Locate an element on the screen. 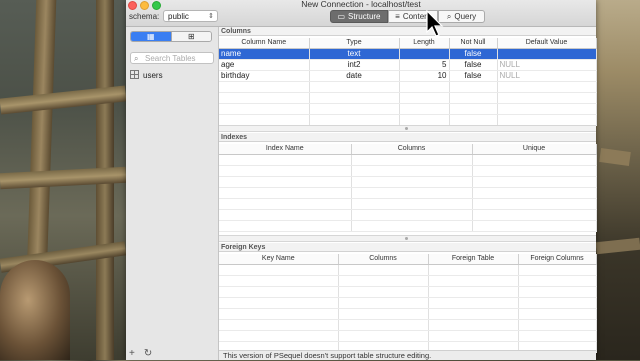 The image size is (640, 361). cell: int2 is located at coordinates (354, 65).